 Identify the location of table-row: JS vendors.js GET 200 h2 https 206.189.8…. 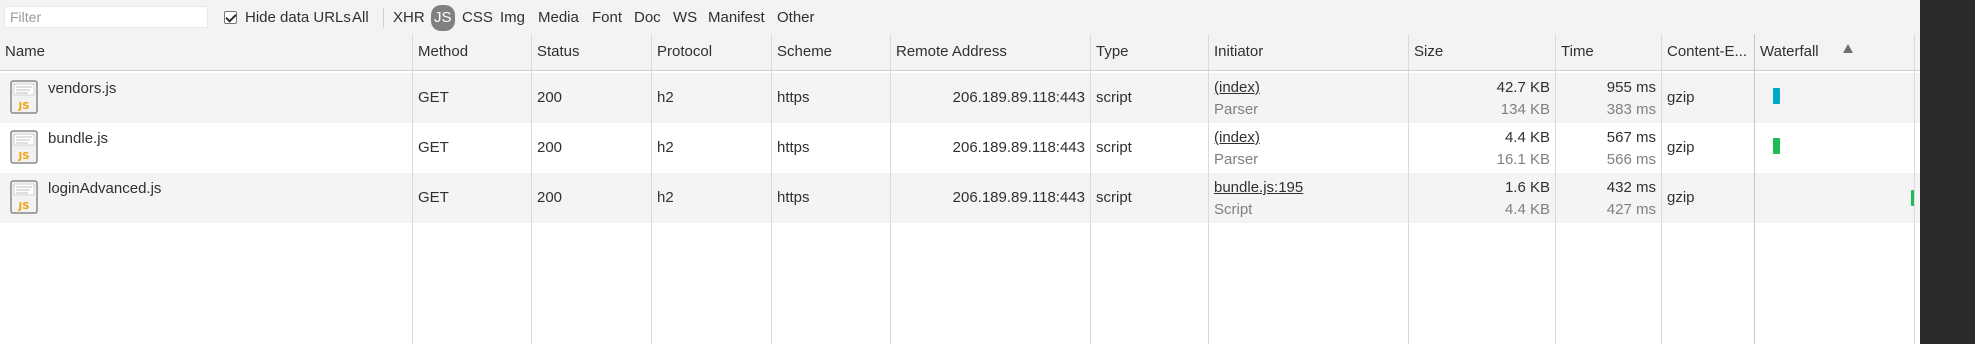
(960, 98).